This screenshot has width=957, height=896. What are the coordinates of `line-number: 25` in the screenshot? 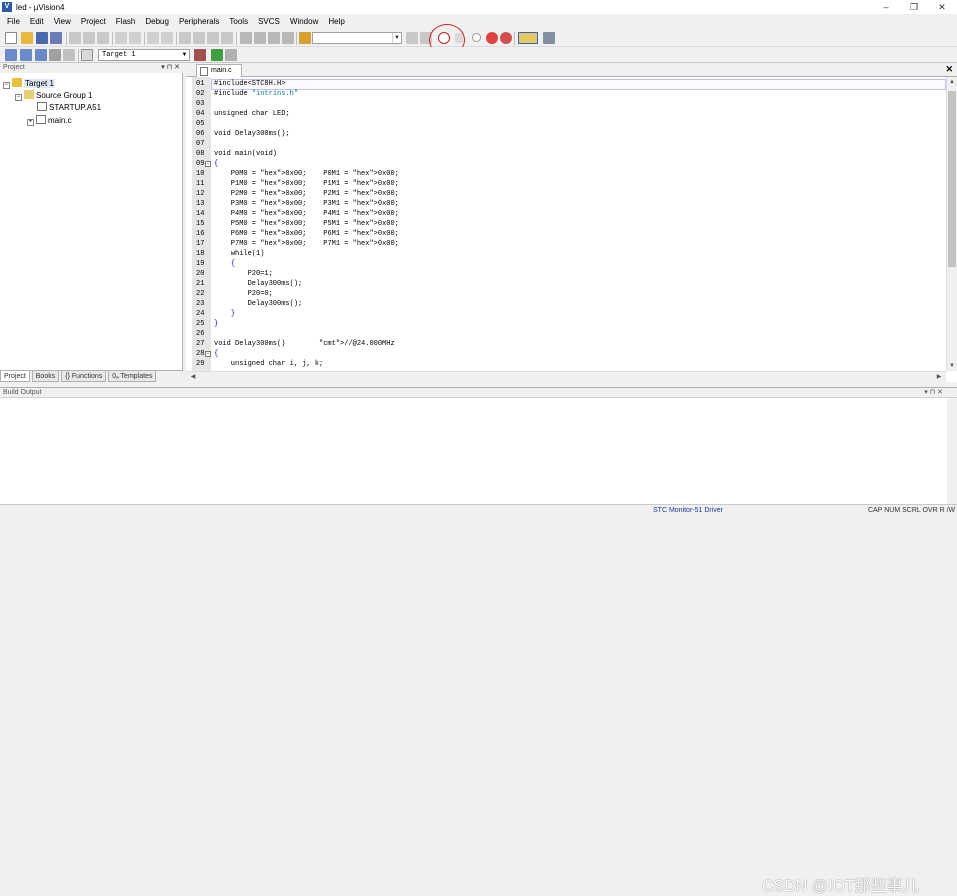 It's located at (200, 324).